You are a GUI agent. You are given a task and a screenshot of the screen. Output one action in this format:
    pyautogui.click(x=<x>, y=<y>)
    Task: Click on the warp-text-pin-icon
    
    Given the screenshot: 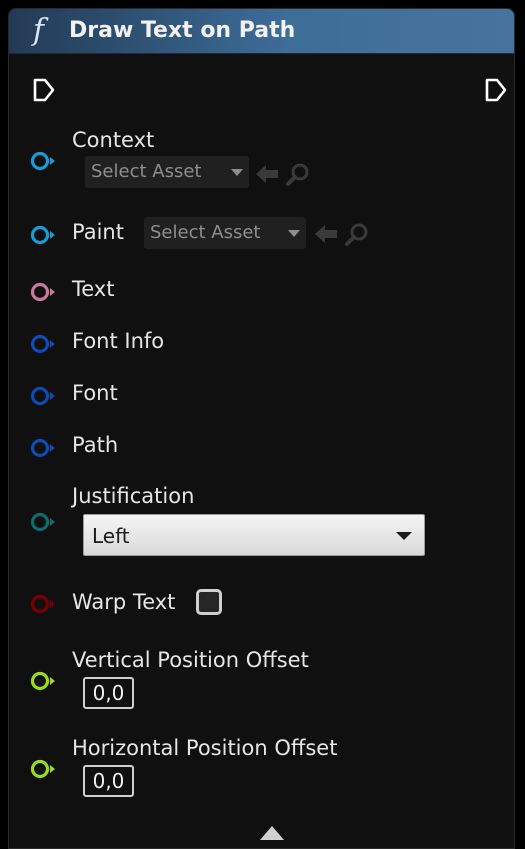 What is the action you would take?
    pyautogui.click(x=44, y=604)
    